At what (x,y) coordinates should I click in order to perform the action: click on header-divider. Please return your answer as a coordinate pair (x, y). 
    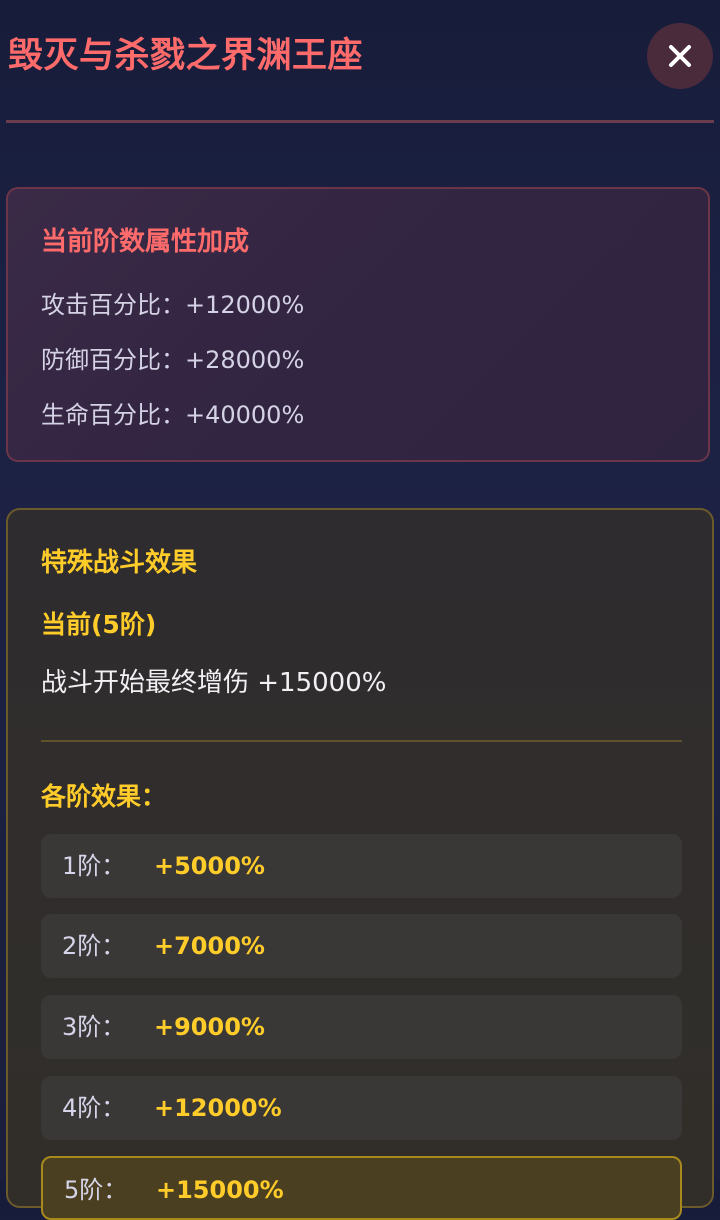
    Looking at the image, I should click on (360, 121).